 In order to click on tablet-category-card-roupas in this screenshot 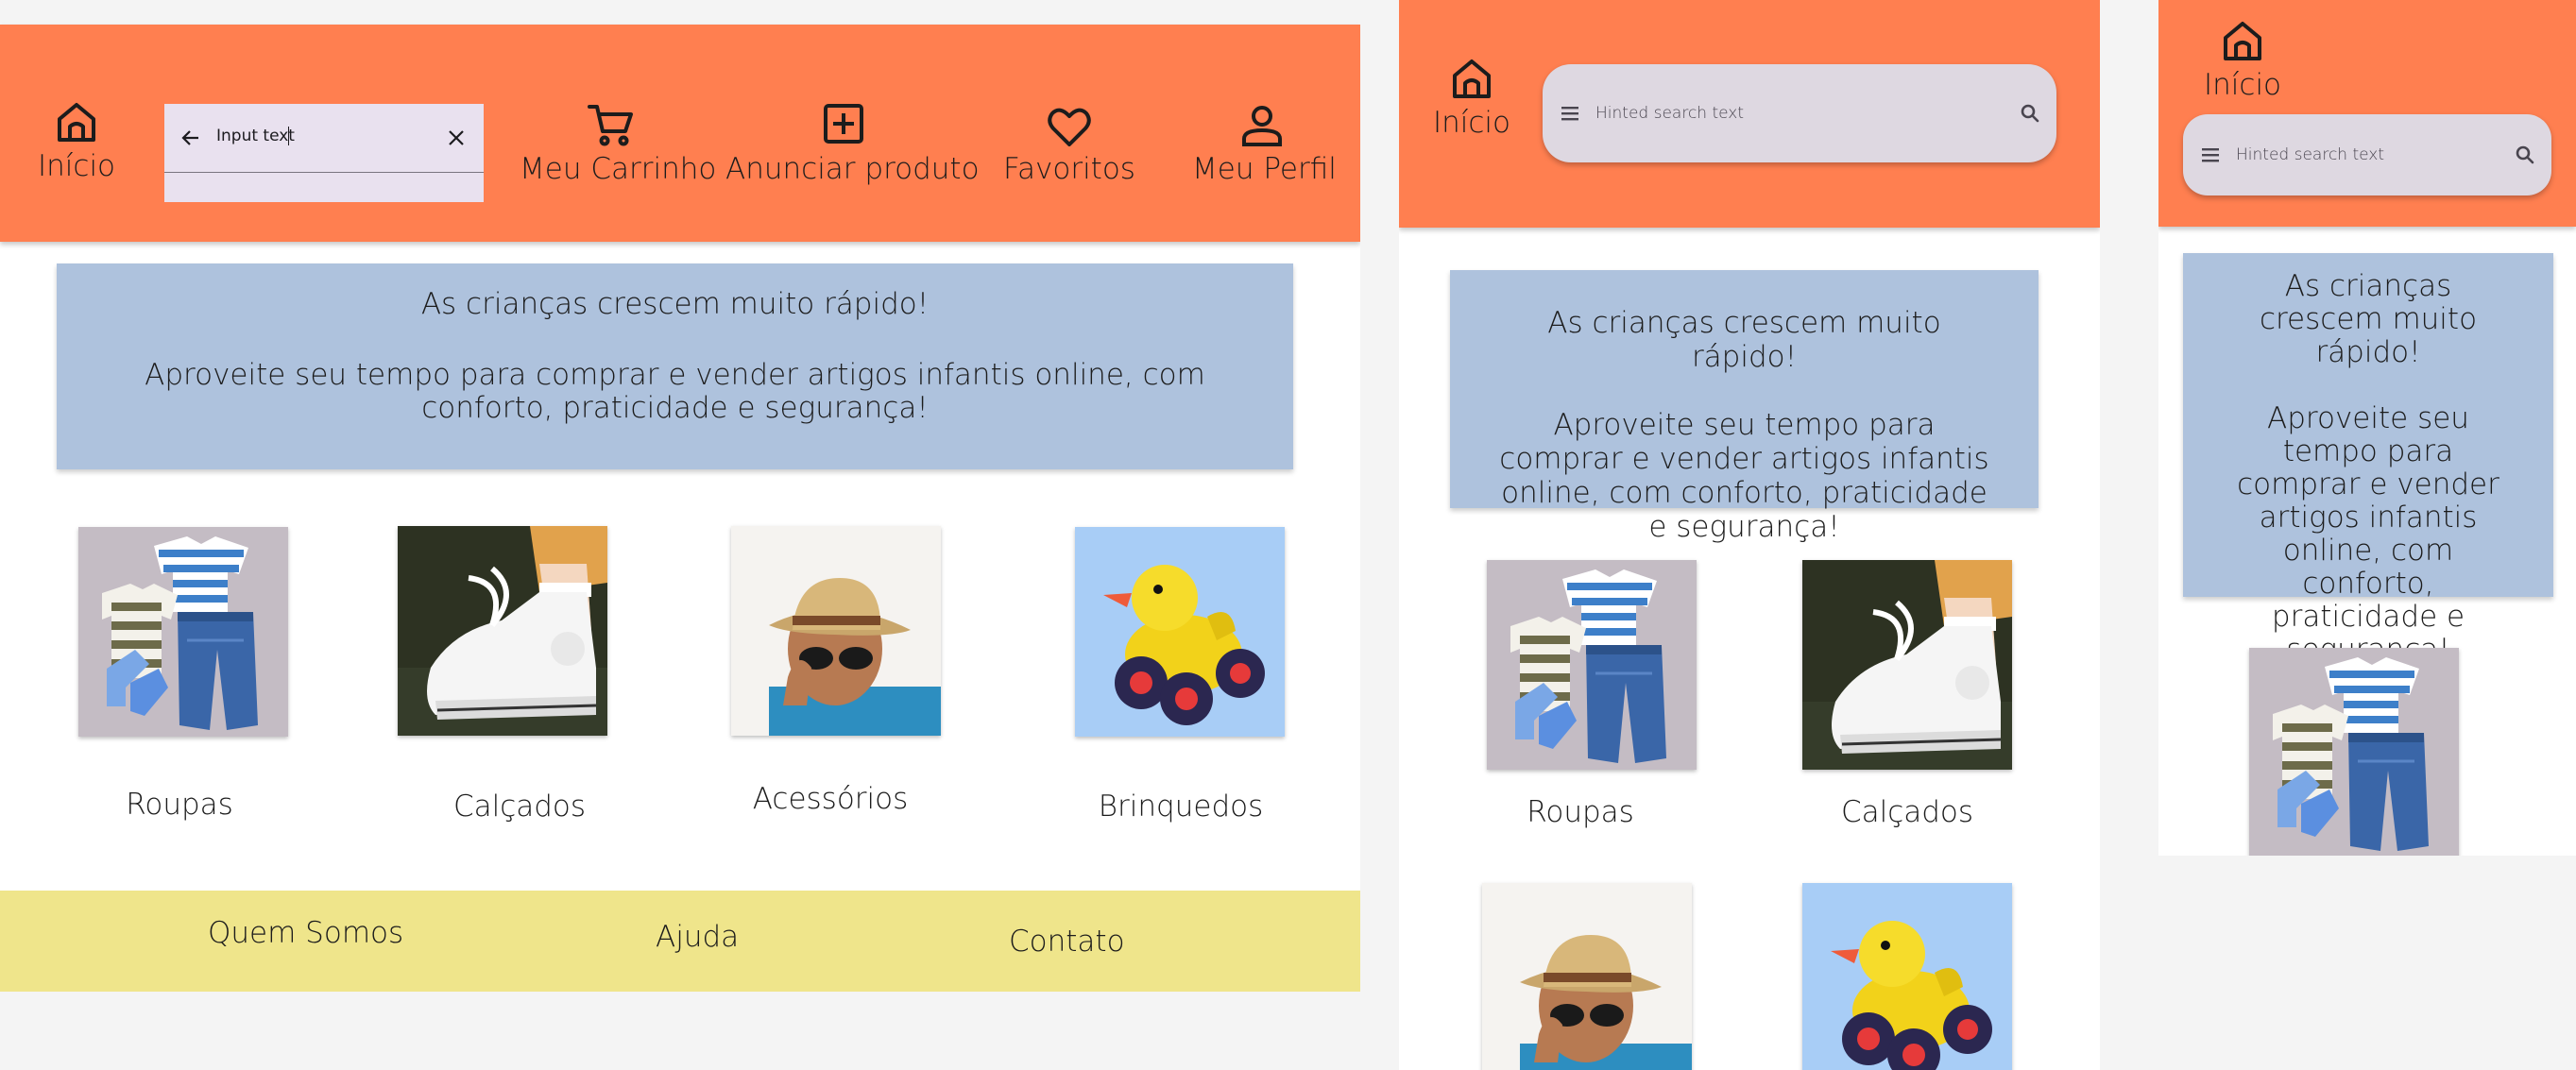, I will do `click(1592, 665)`.